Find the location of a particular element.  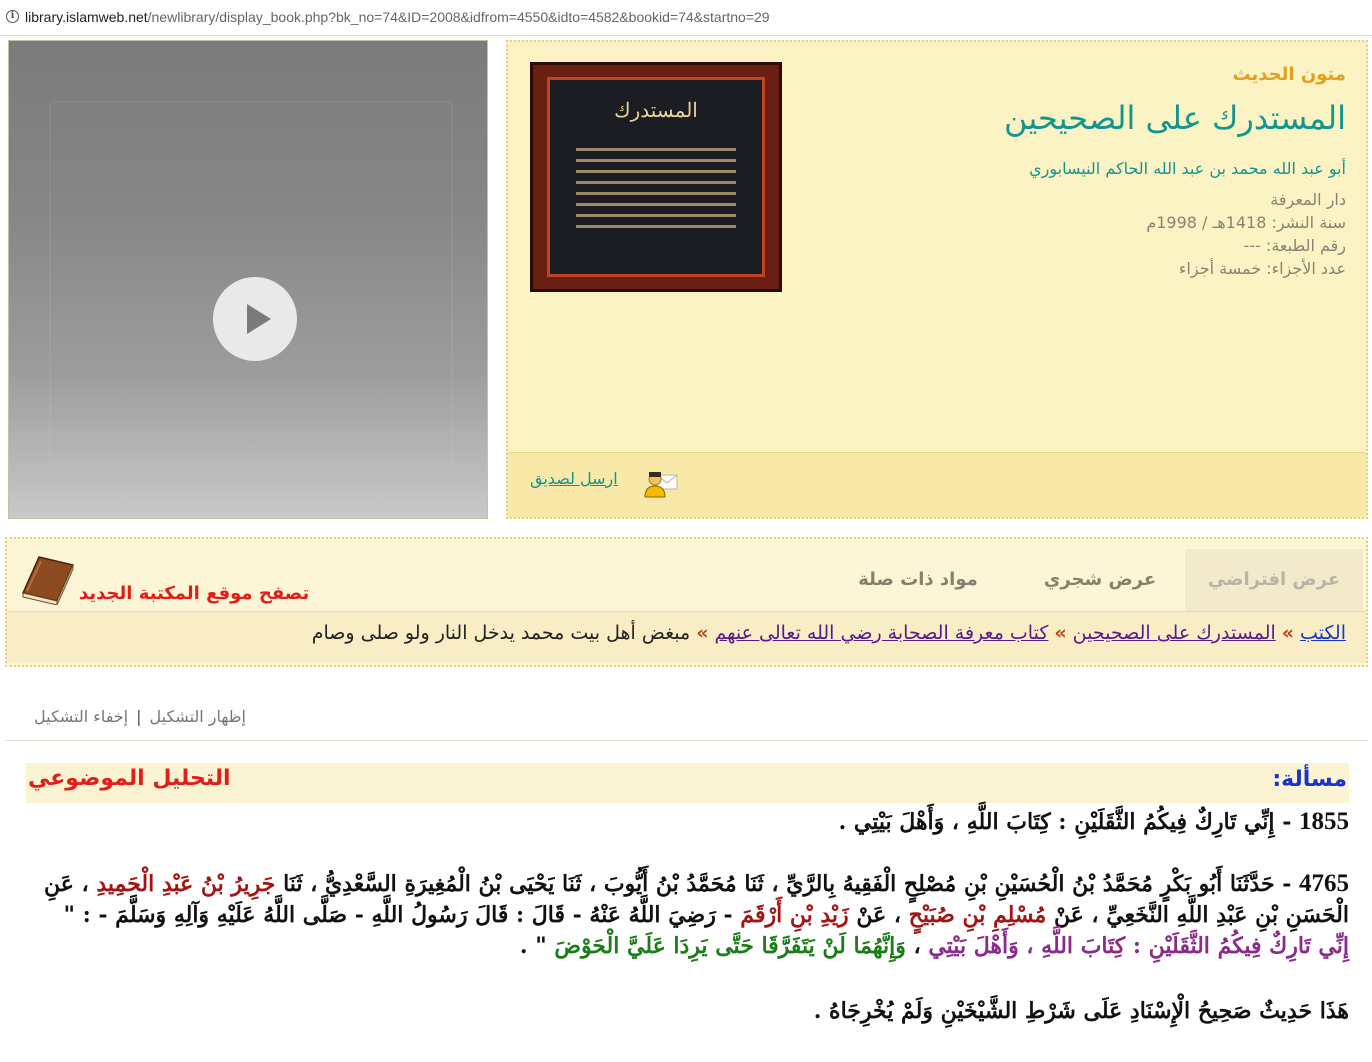

question-label: مسألة: is located at coordinates (1309, 779).